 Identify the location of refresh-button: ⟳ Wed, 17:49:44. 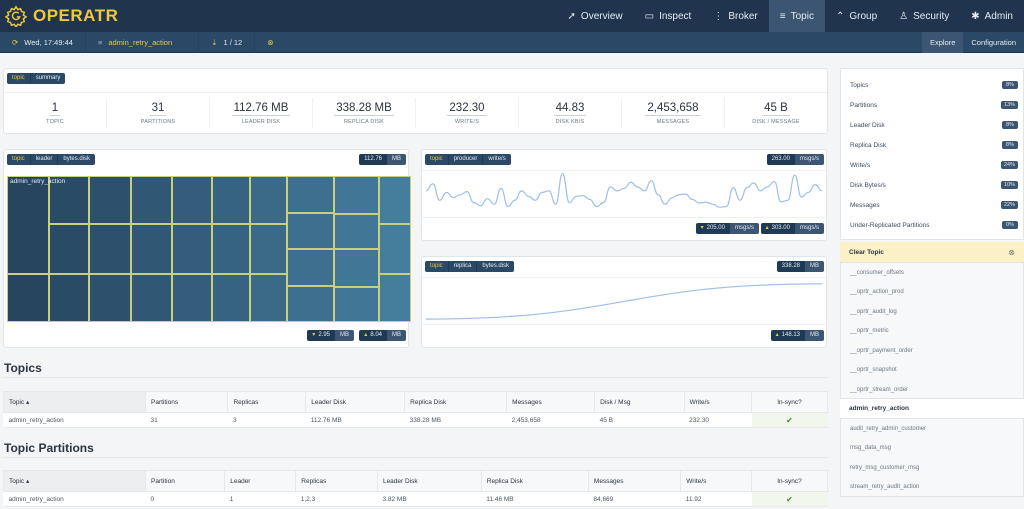
(43, 42).